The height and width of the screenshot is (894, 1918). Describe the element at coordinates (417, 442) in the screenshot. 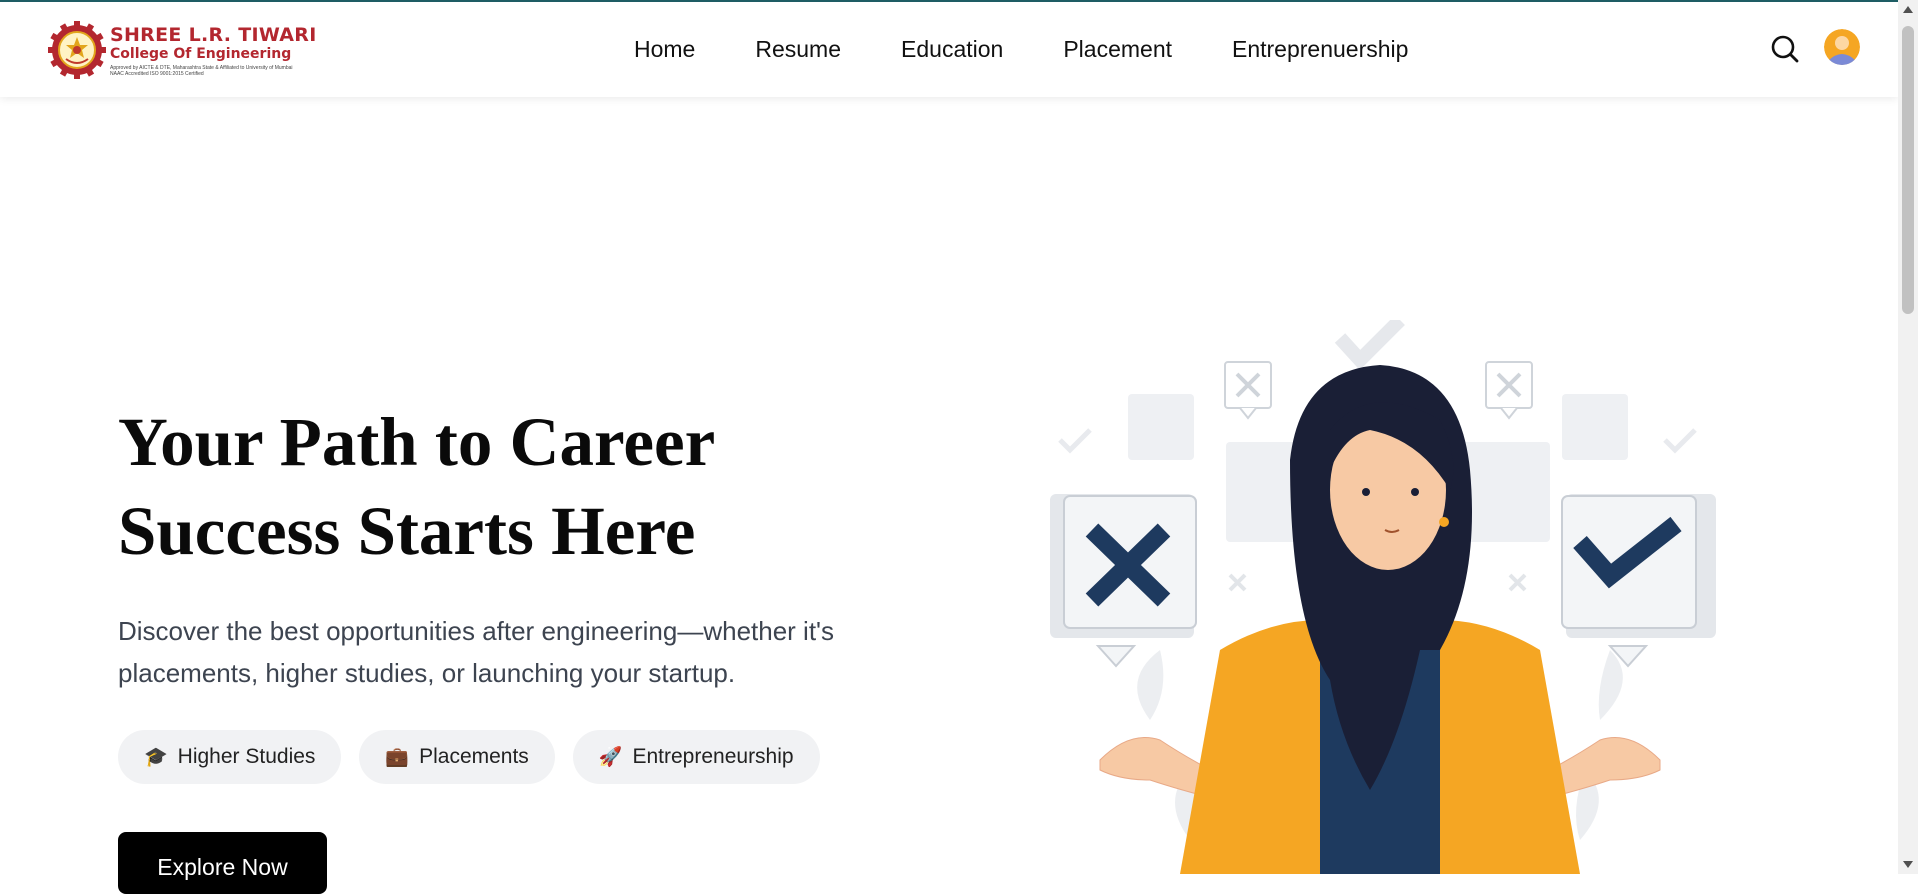

I see `hero-title-line1: Your Path to Career` at that location.